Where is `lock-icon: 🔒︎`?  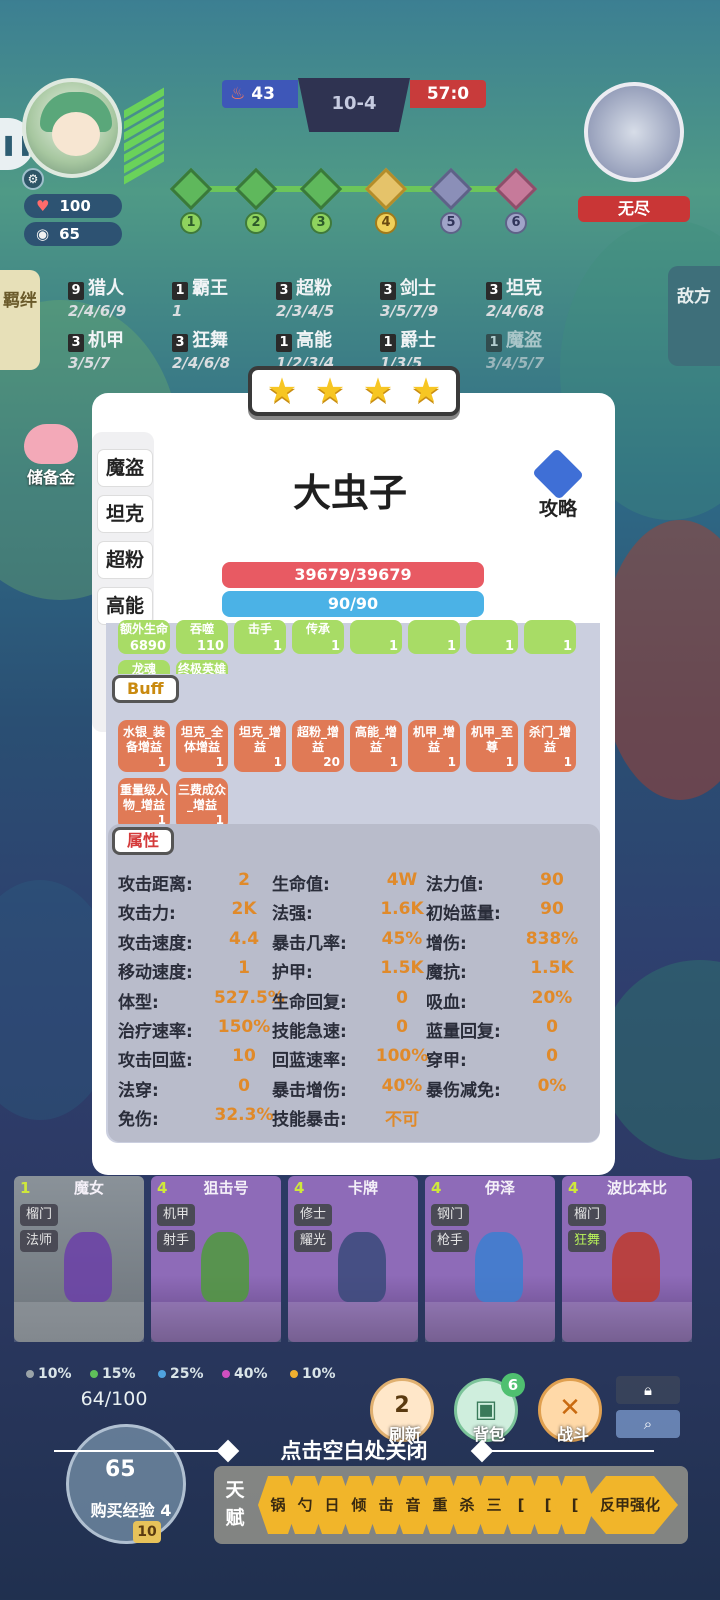
lock-icon: 🔒︎ is located at coordinates (648, 1390).